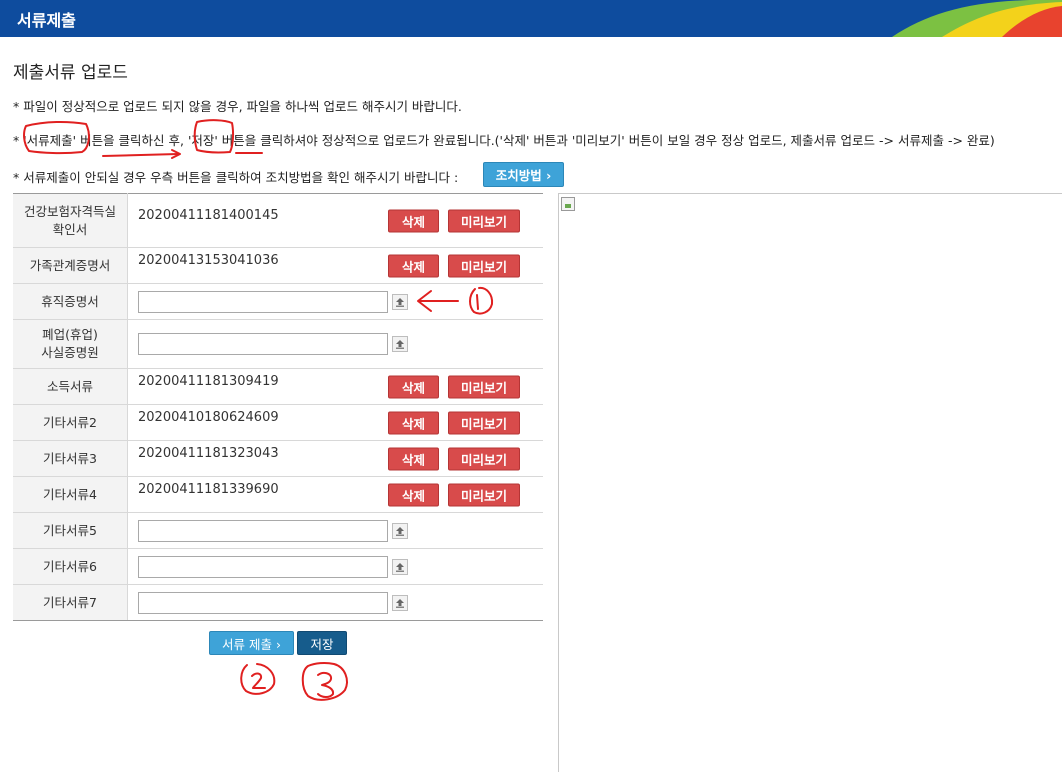 This screenshot has width=1062, height=772. What do you see at coordinates (251, 643) in the screenshot?
I see `submit-documents-button: 서류 제출 ›` at bounding box center [251, 643].